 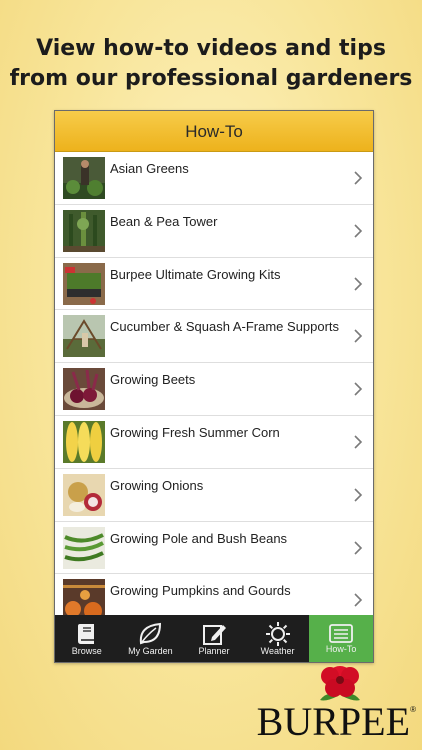 I want to click on item-label: Cucumber & Squash A-Frame Supports, so click(x=225, y=327).